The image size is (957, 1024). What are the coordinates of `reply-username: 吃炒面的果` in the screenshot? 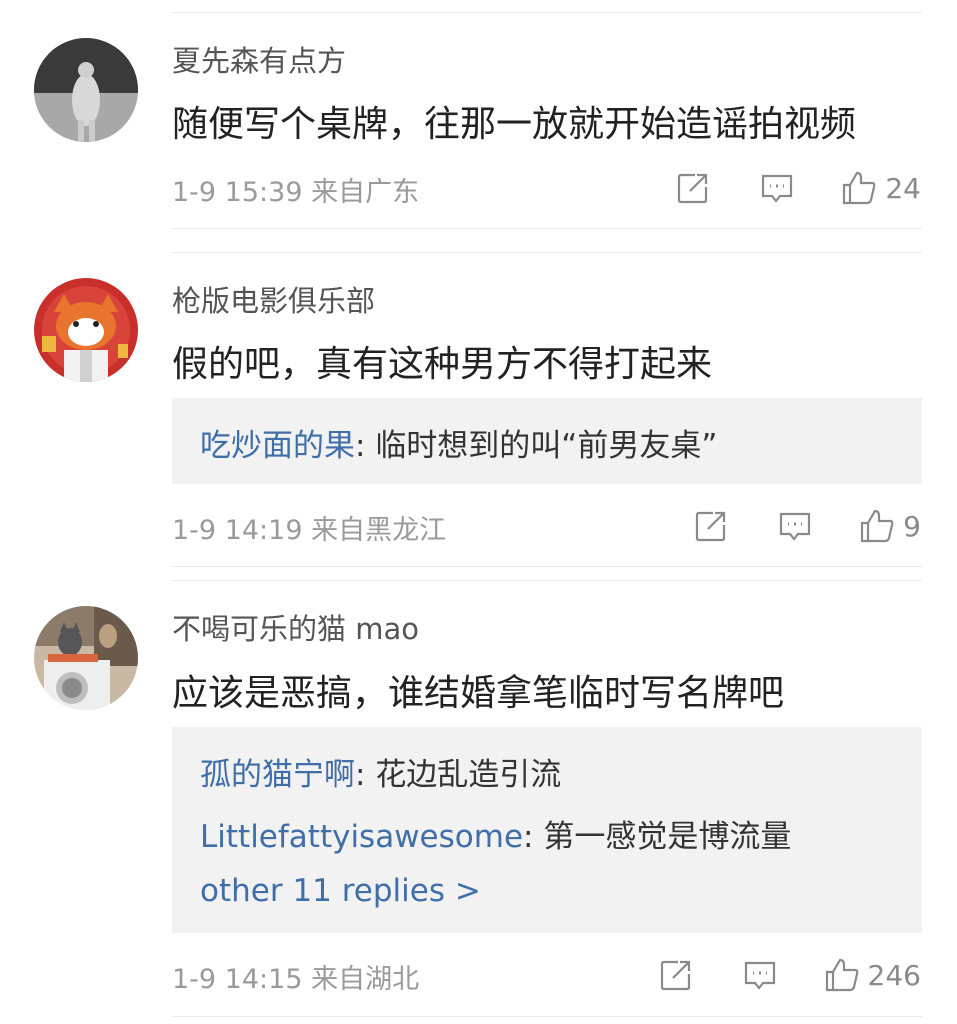 It's located at (277, 446).